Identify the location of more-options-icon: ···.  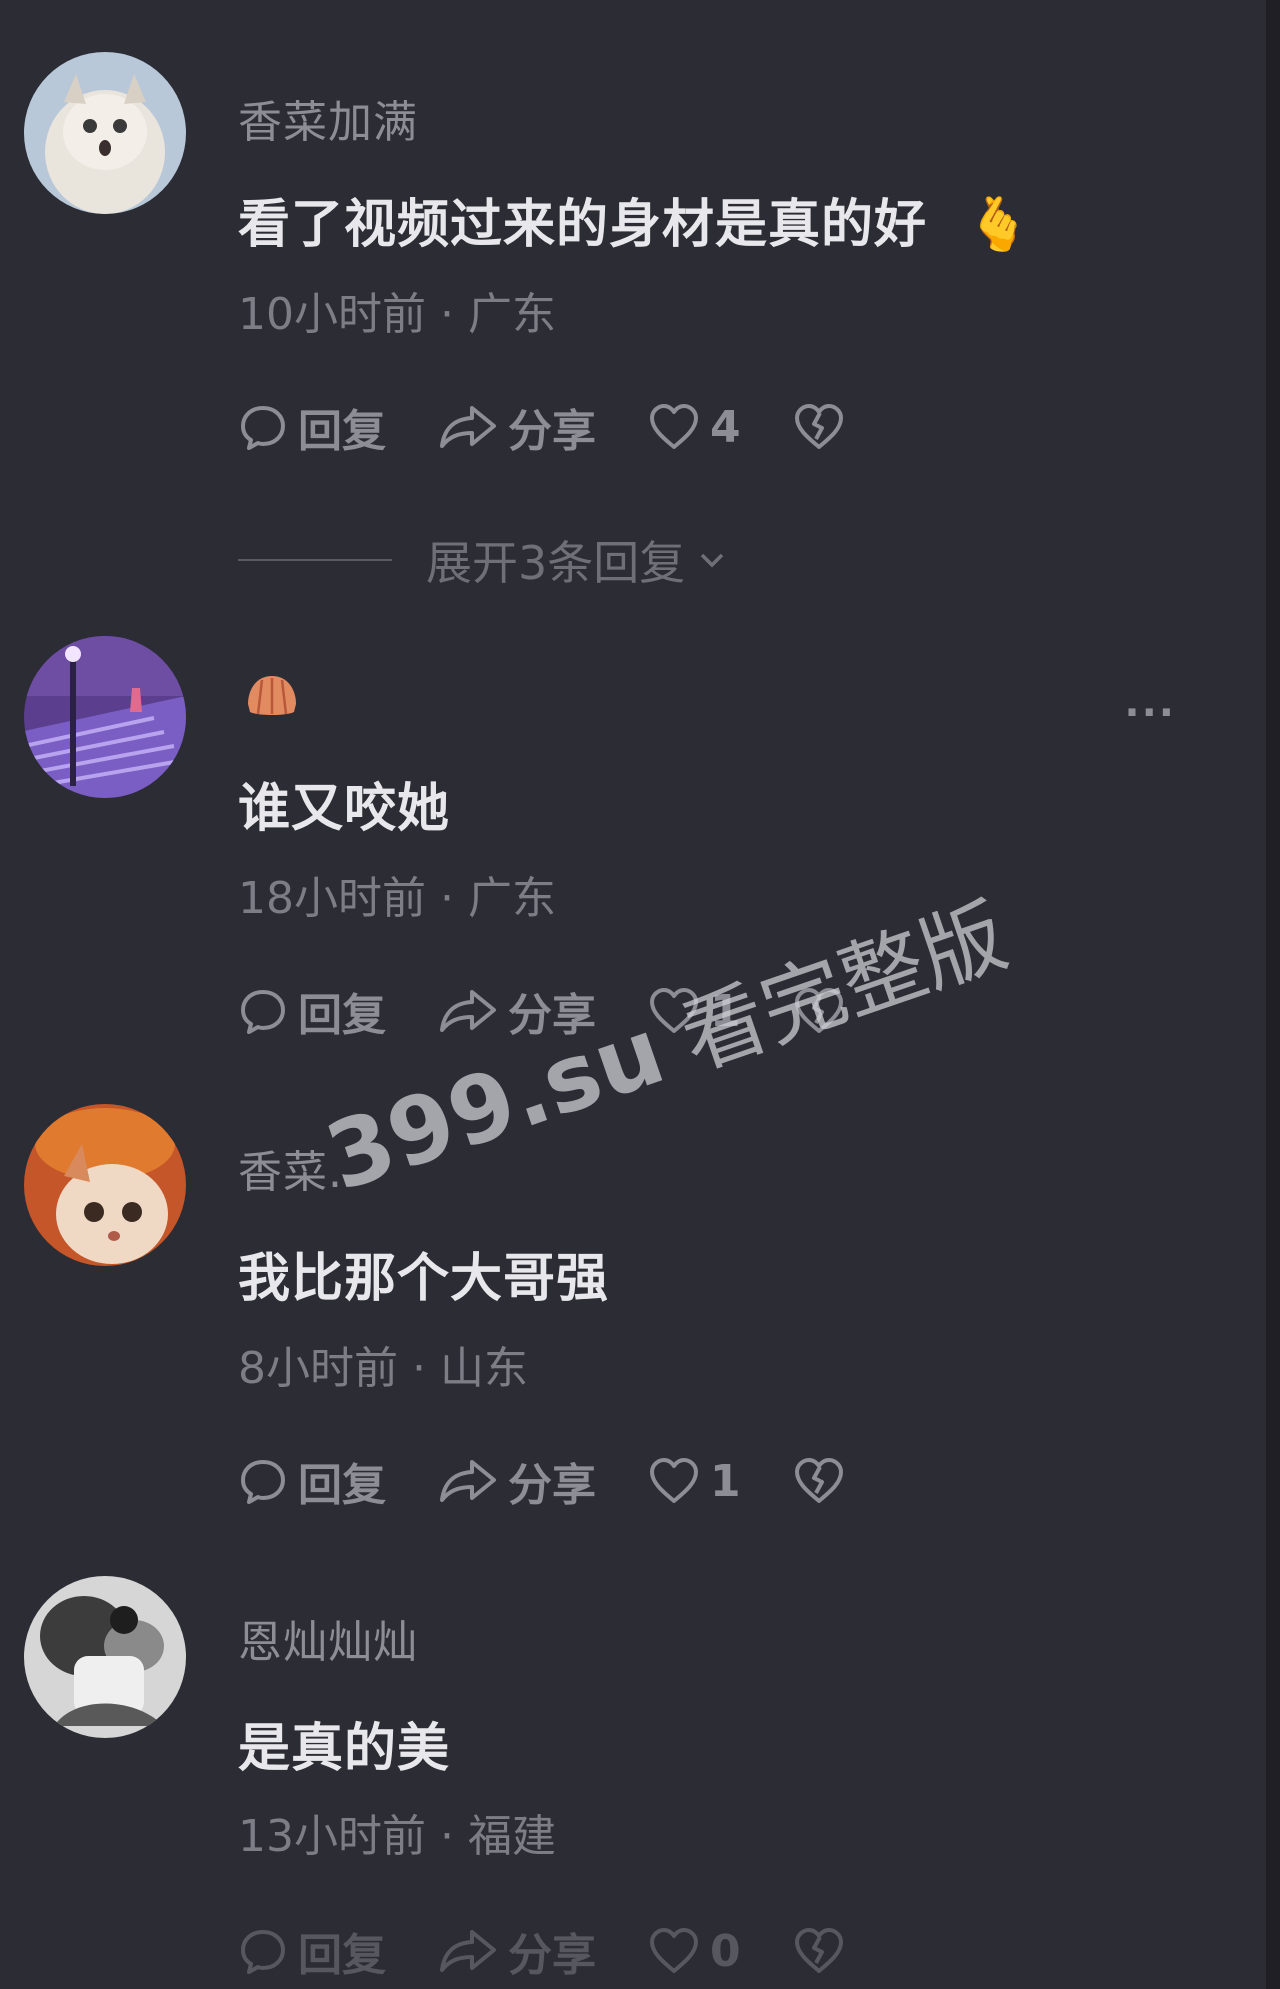
(1150, 713).